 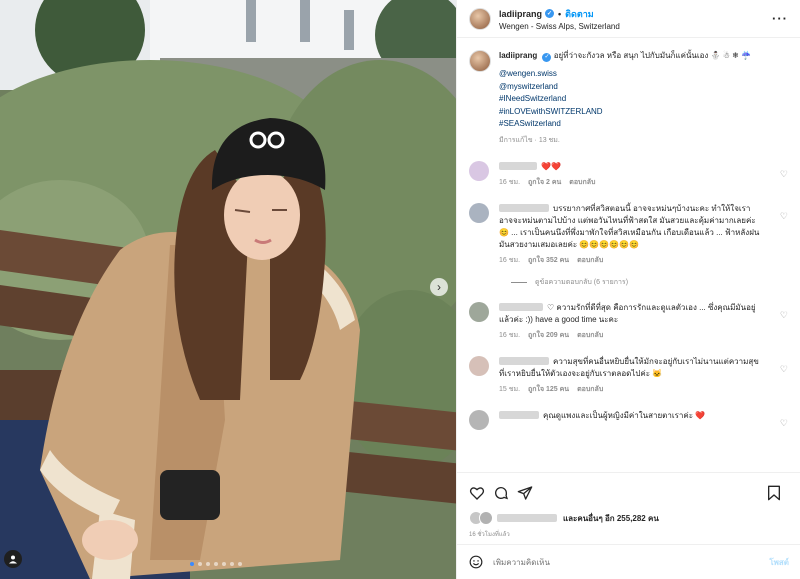 I want to click on like-heart-icon, so click(x=477, y=493).